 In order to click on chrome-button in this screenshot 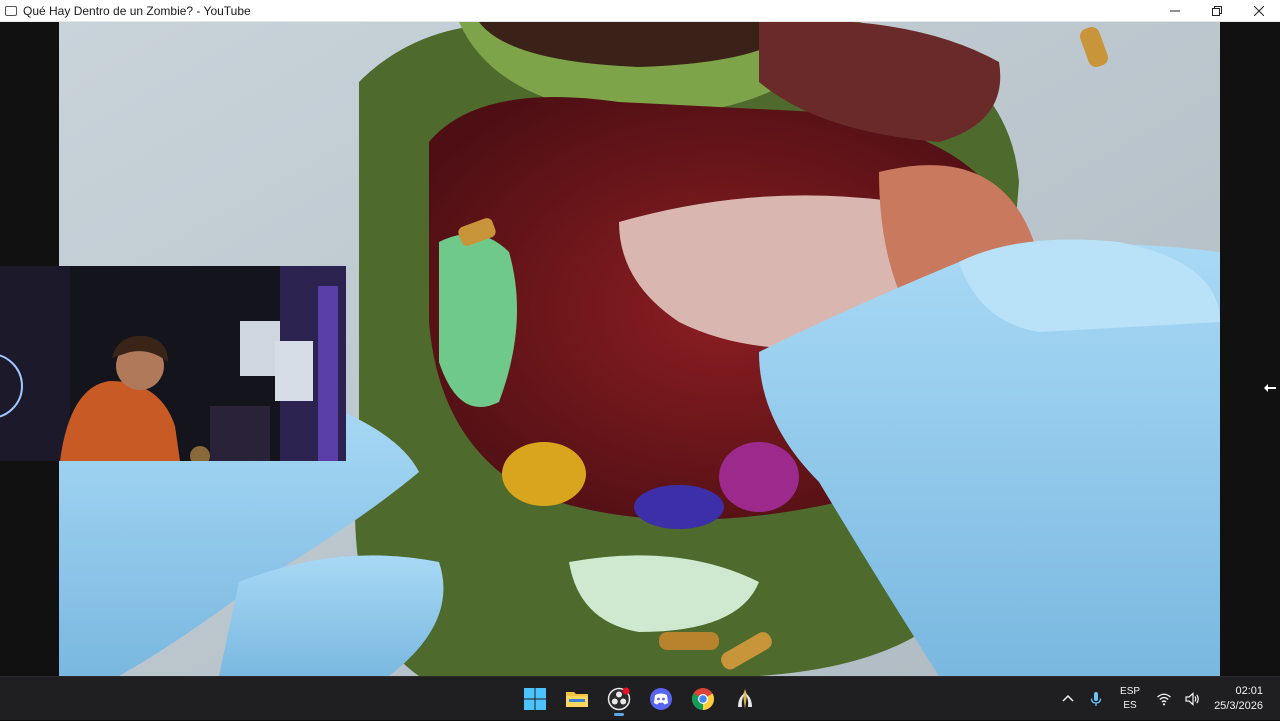, I will do `click(703, 699)`.